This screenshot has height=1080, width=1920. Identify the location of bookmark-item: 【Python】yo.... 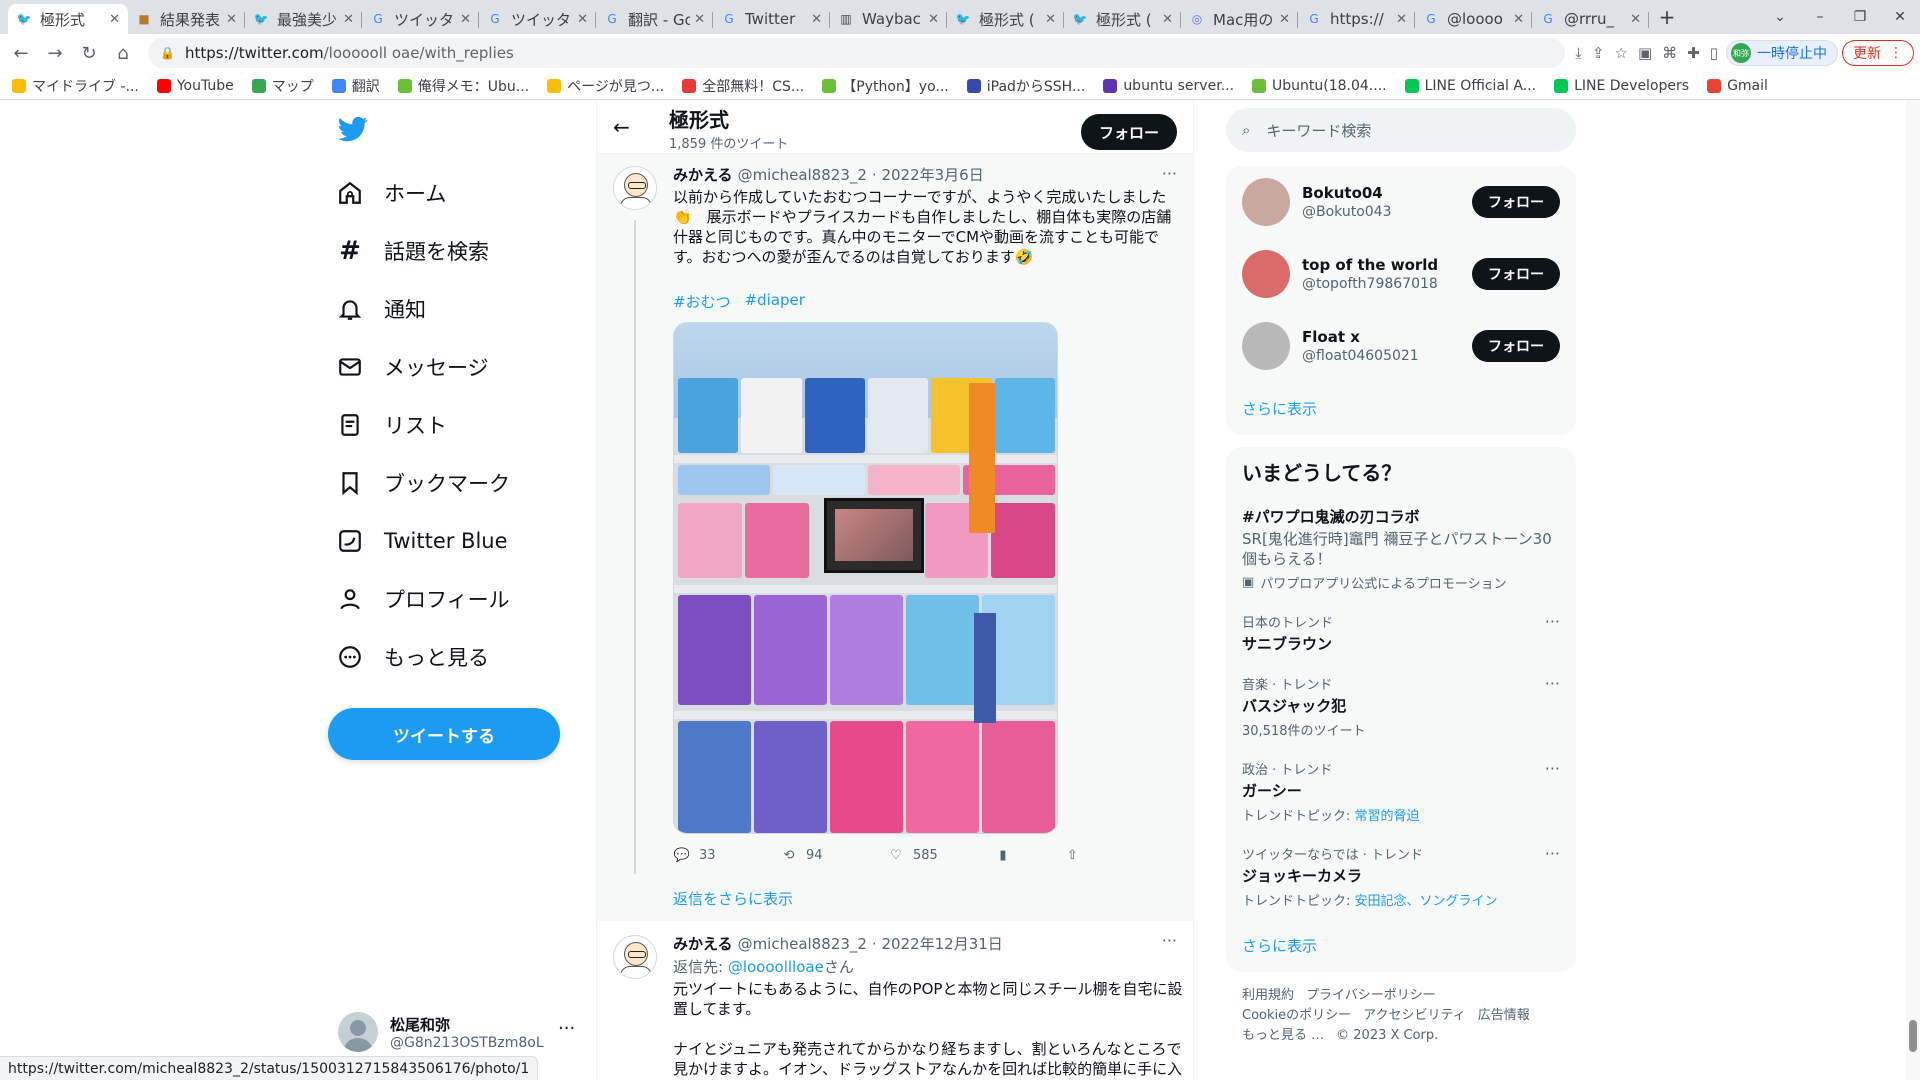
(885, 86).